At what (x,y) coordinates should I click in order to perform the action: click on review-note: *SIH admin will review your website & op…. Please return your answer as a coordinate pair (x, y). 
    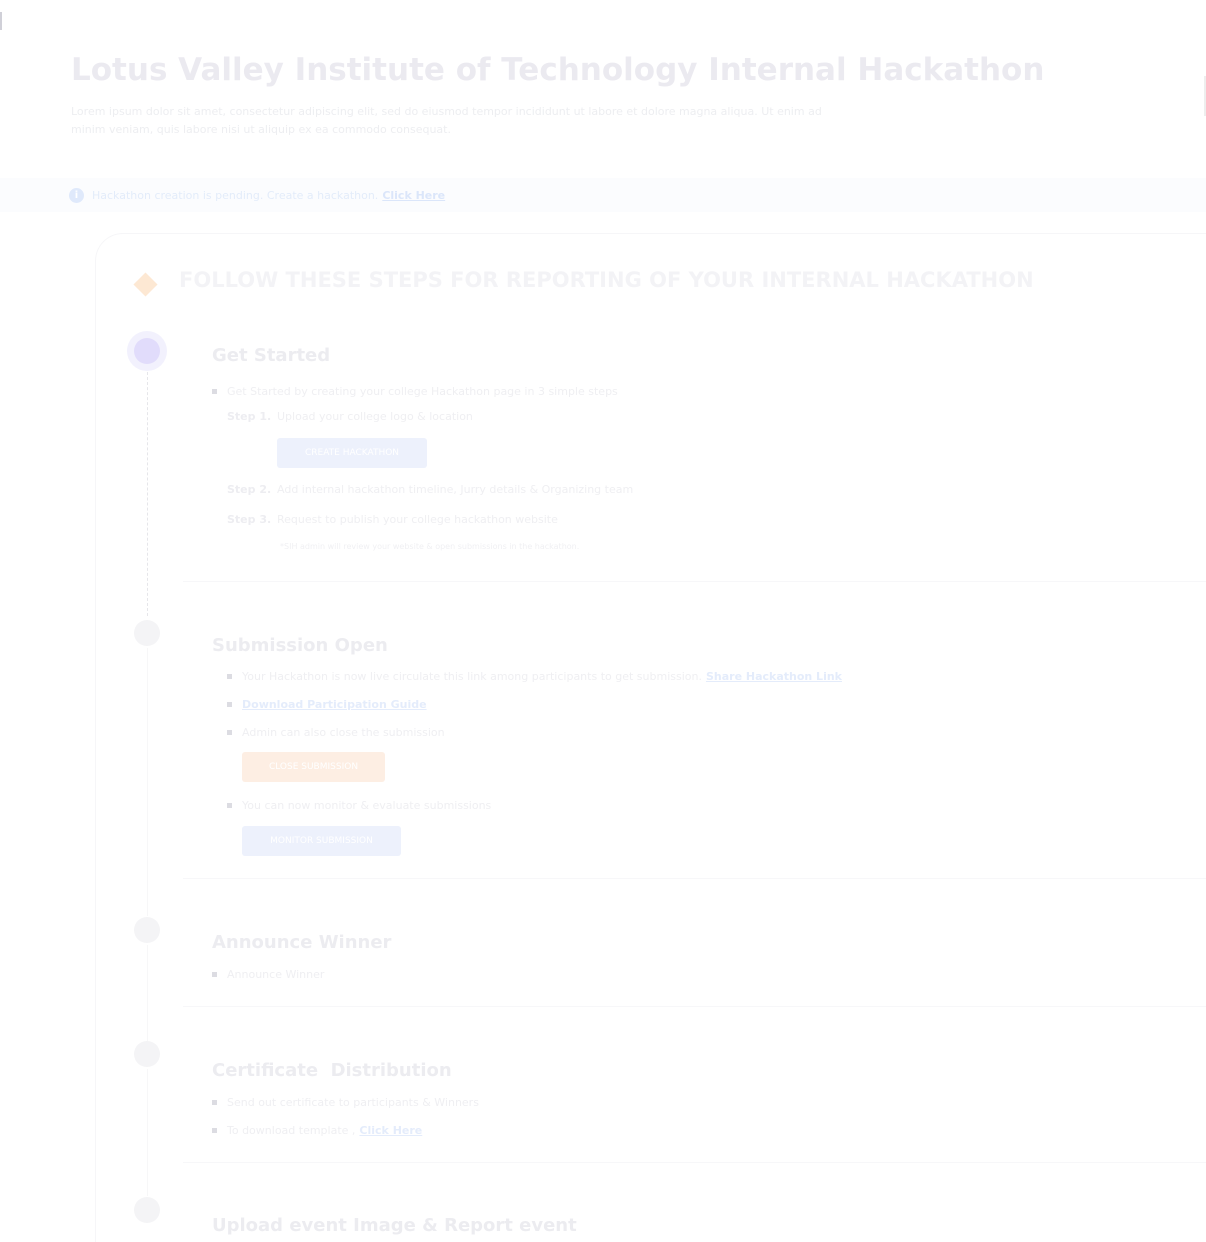
    Looking at the image, I should click on (430, 546).